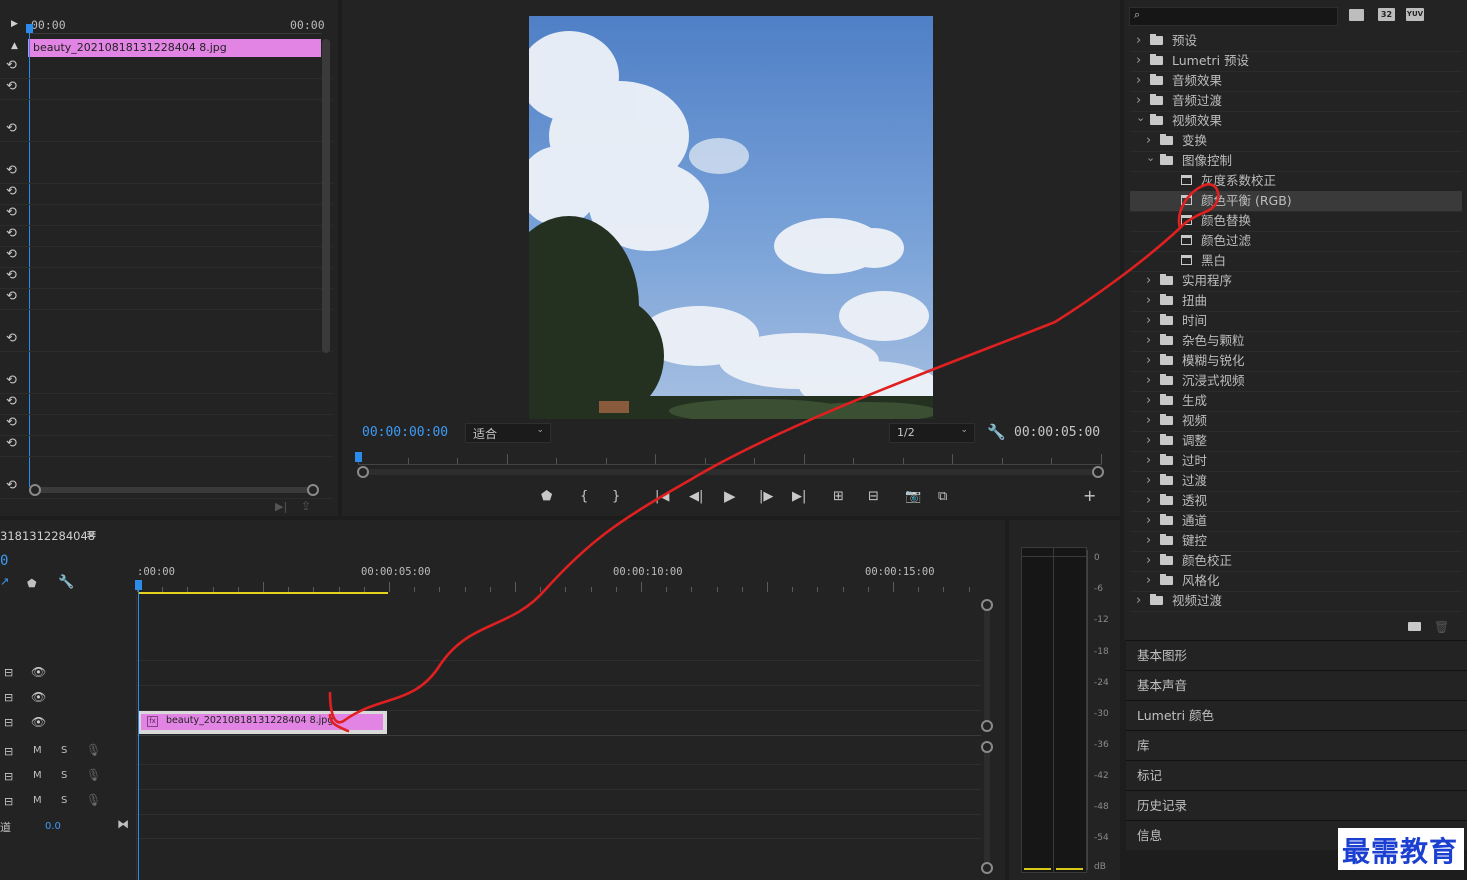 Image resolution: width=1467 pixels, height=880 pixels. Describe the element at coordinates (1441, 627) in the screenshot. I see `trash-icon: 🗑` at that location.